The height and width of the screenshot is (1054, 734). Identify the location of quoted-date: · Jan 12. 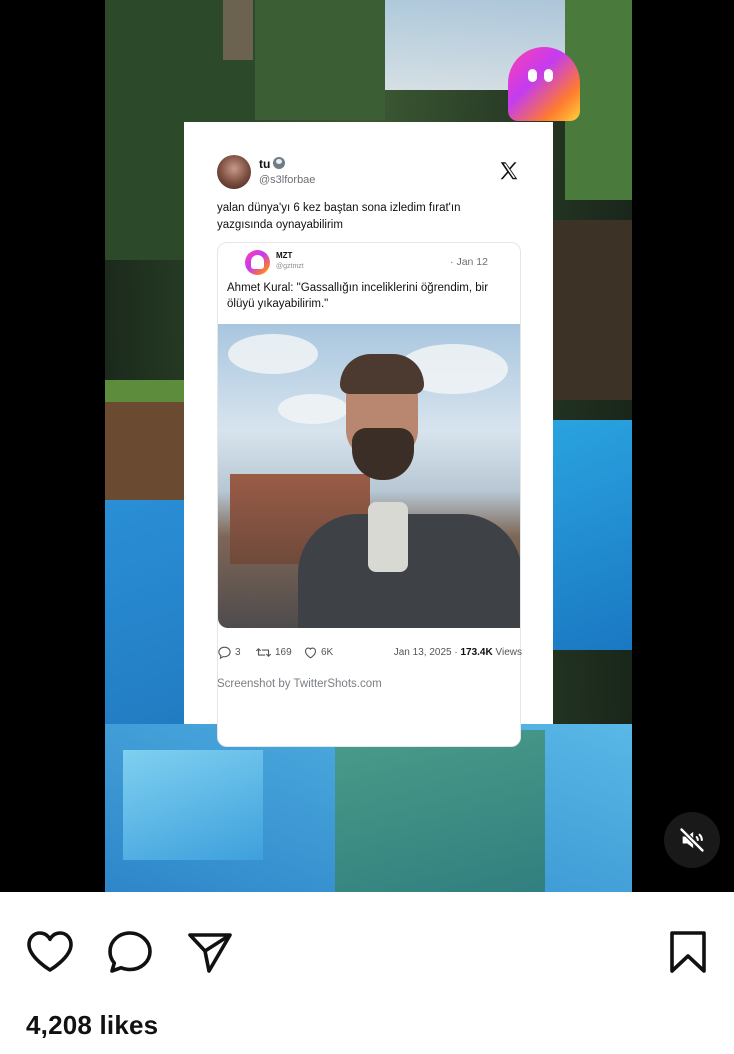
(469, 262).